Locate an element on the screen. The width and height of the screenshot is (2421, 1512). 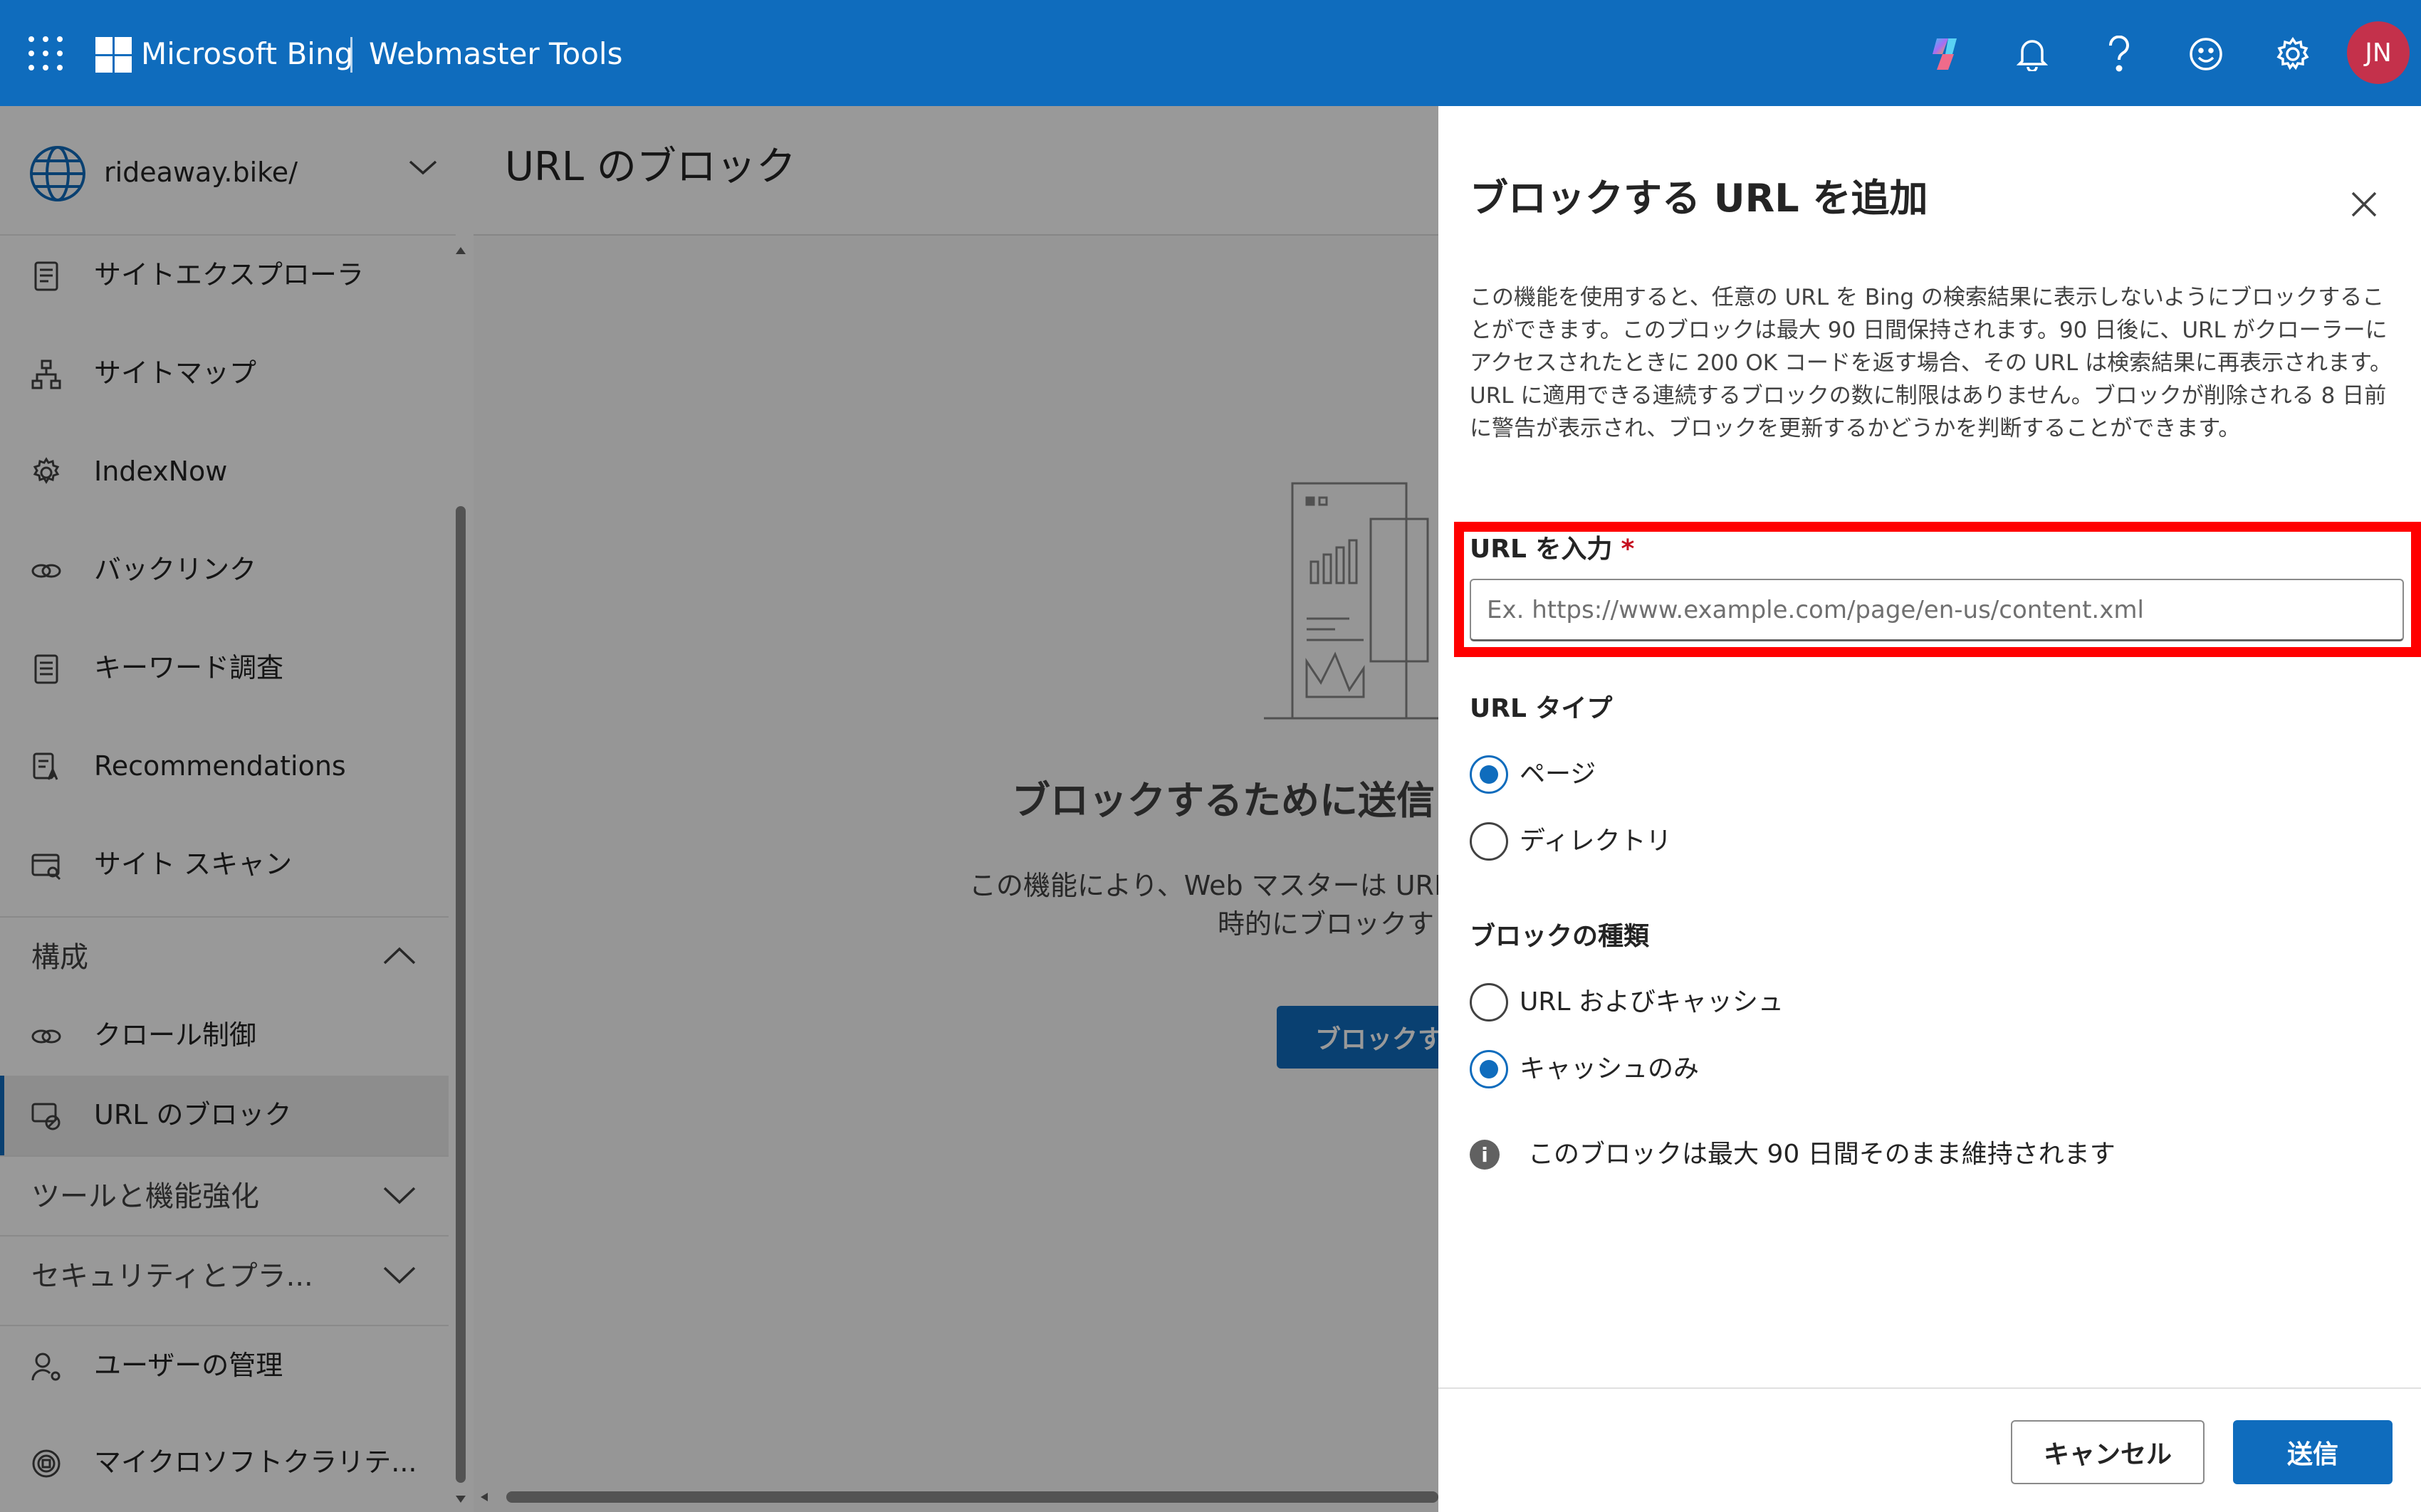
block-kind-label: ブロックの種類 is located at coordinates (1560, 936).